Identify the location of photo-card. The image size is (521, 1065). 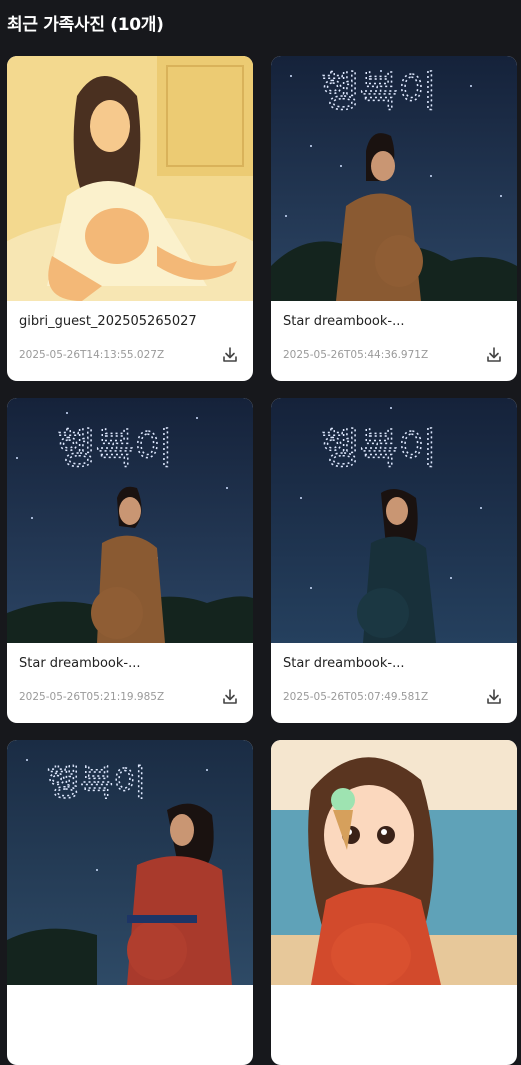
(394, 902).